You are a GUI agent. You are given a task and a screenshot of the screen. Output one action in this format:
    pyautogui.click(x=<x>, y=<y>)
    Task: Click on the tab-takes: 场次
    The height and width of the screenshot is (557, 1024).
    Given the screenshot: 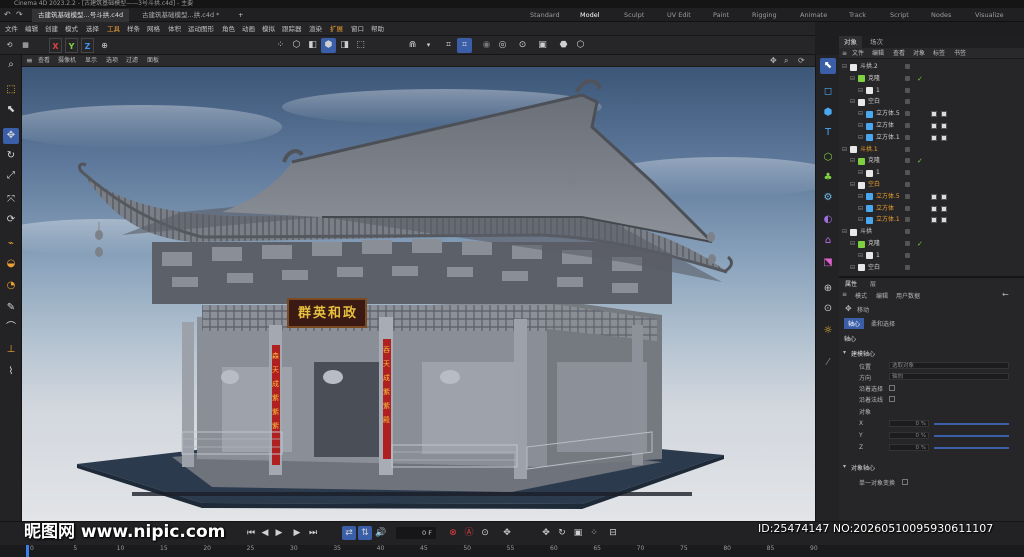 What is the action you would take?
    pyautogui.click(x=876, y=42)
    